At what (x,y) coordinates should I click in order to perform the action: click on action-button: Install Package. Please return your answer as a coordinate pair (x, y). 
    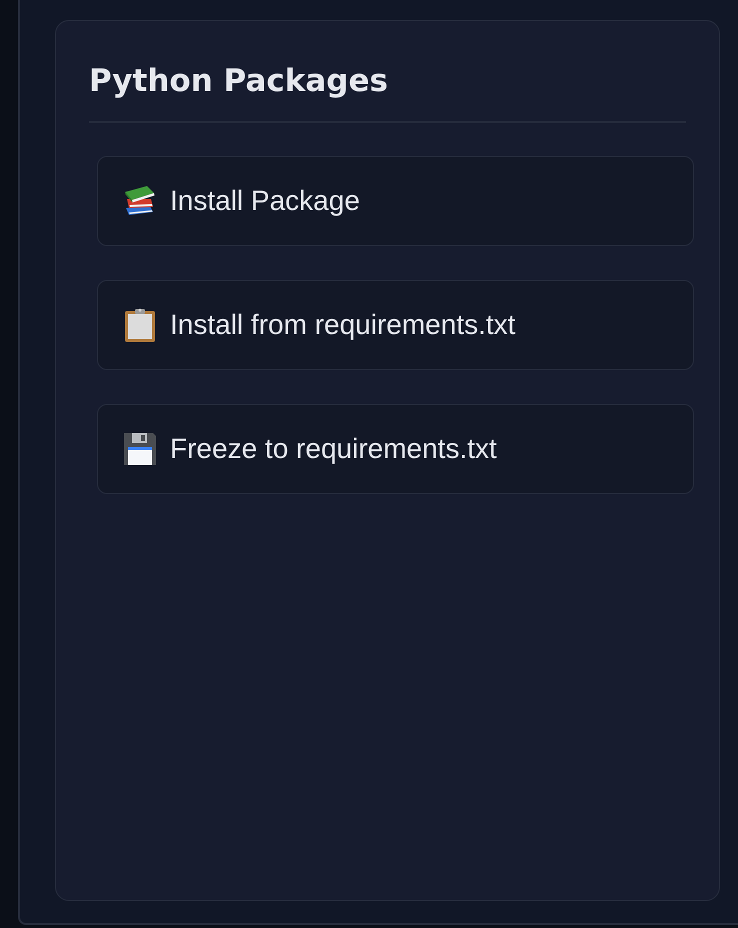
    Looking at the image, I should click on (395, 201).